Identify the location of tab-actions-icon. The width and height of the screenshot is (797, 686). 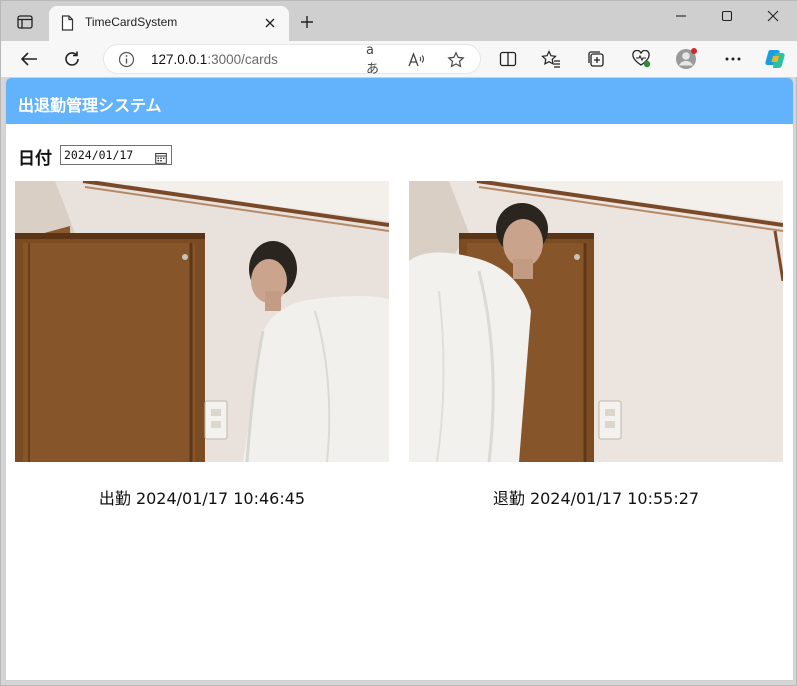
(25, 22).